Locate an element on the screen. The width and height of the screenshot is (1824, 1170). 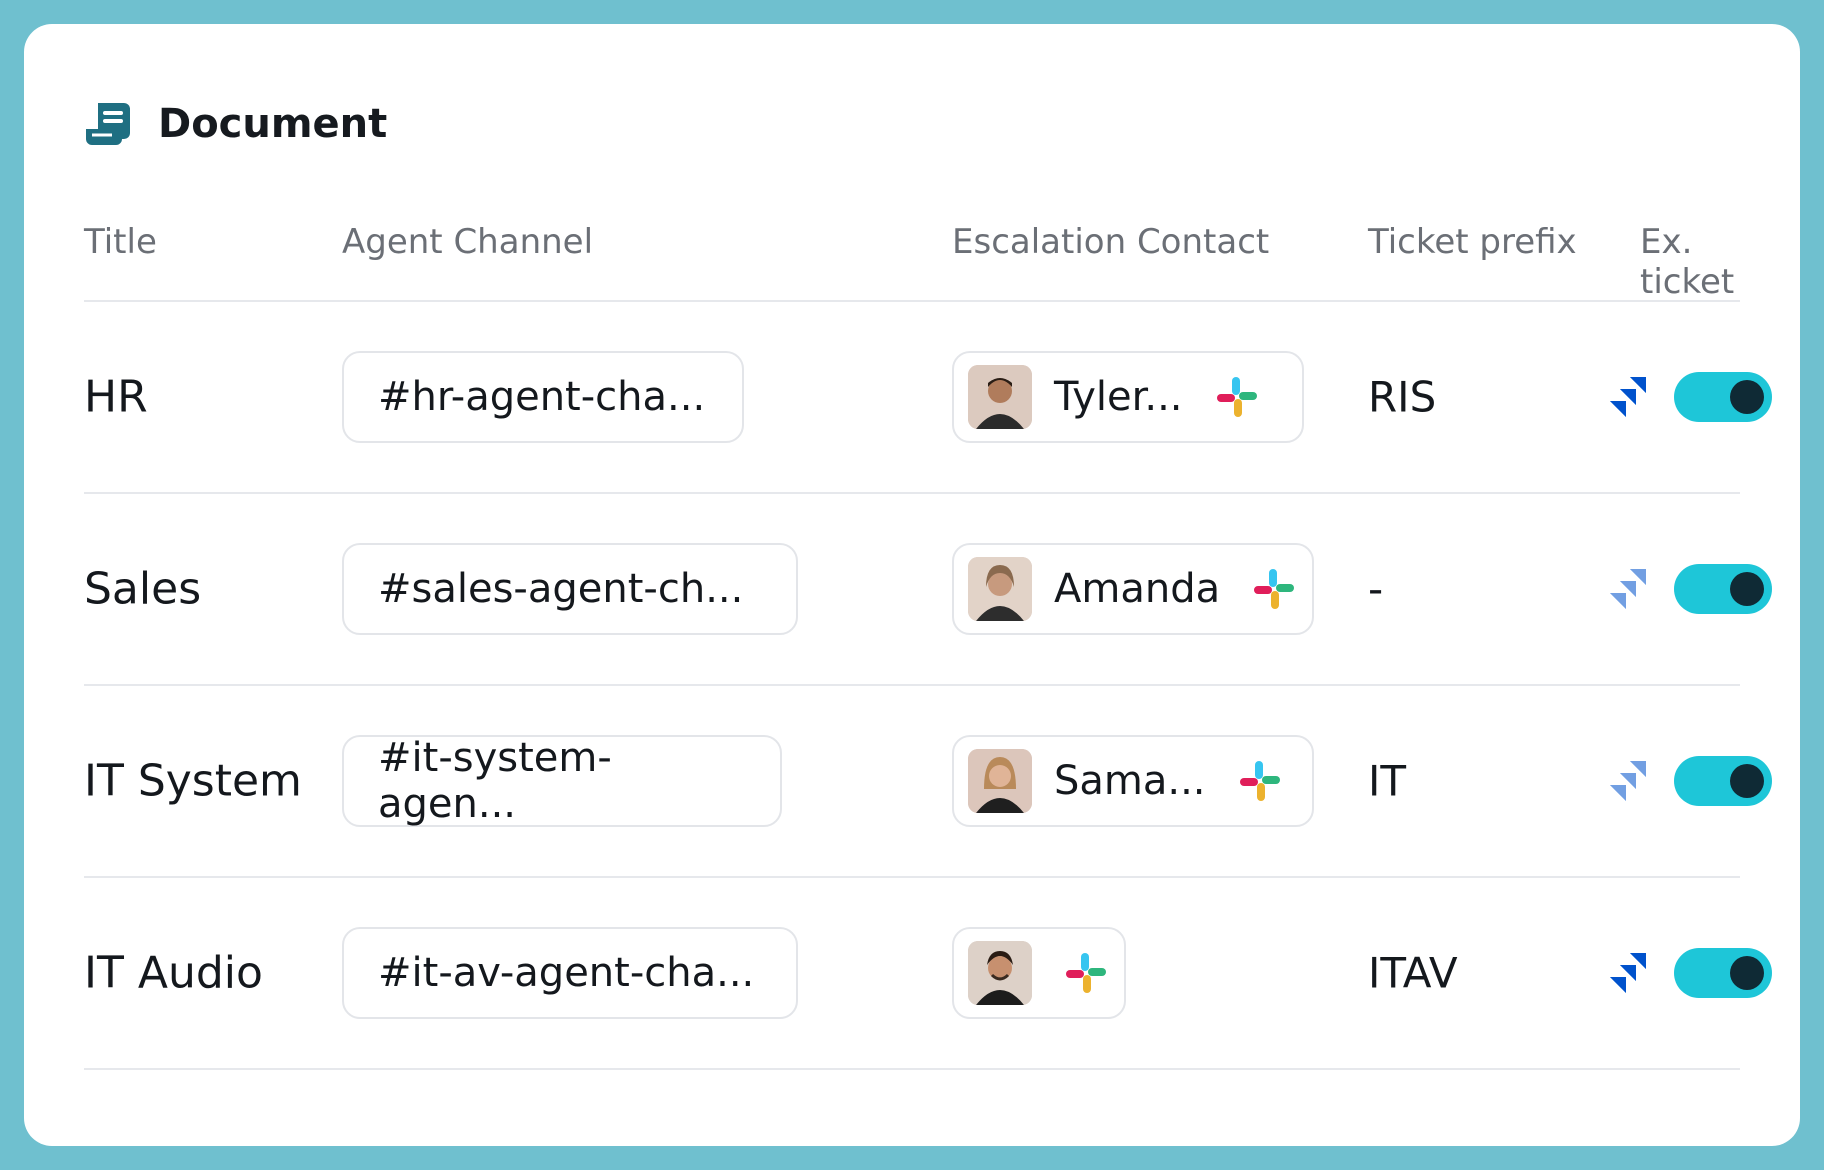
column-header-escalation-contact: Escalation Contact is located at coordinates (1111, 242).